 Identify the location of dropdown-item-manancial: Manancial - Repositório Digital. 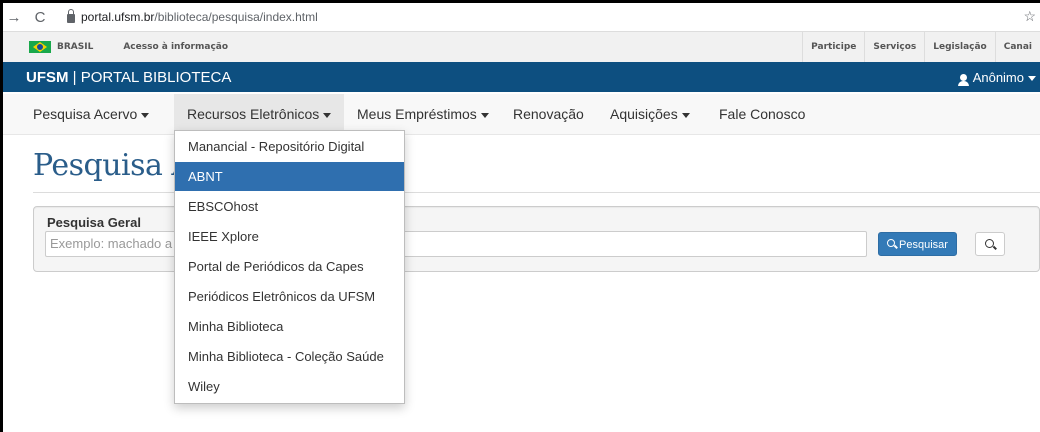
(289, 146).